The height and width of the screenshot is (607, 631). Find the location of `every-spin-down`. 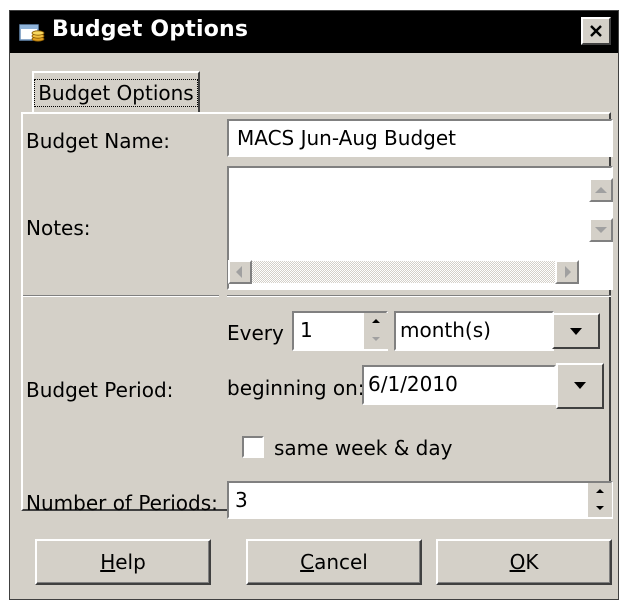

every-spin-down is located at coordinates (376, 340).